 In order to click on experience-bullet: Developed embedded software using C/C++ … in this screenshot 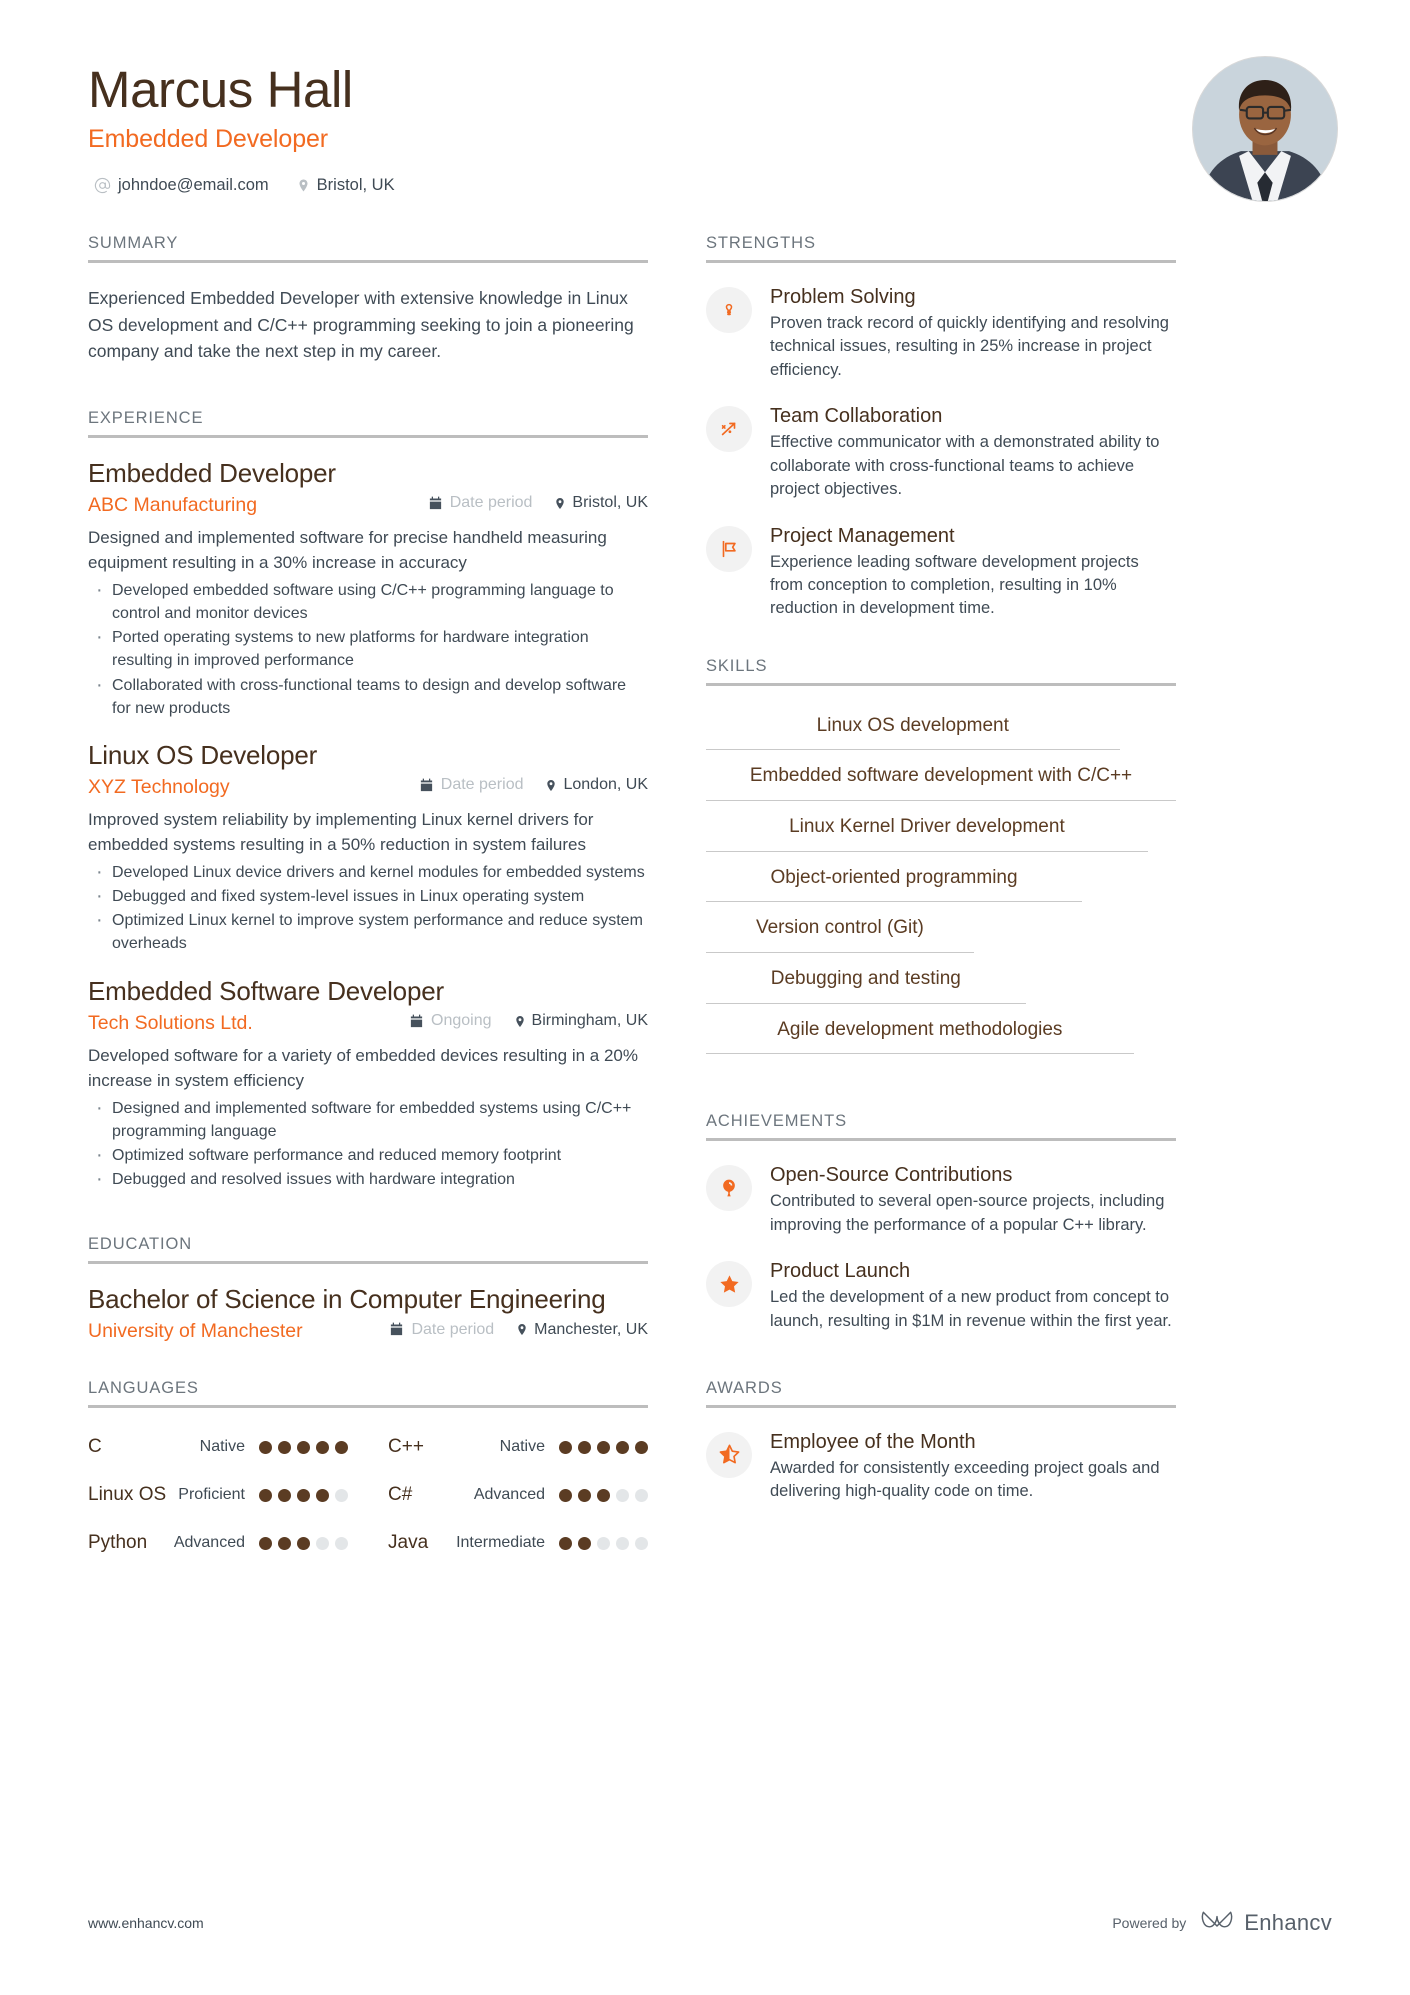, I will do `click(368, 600)`.